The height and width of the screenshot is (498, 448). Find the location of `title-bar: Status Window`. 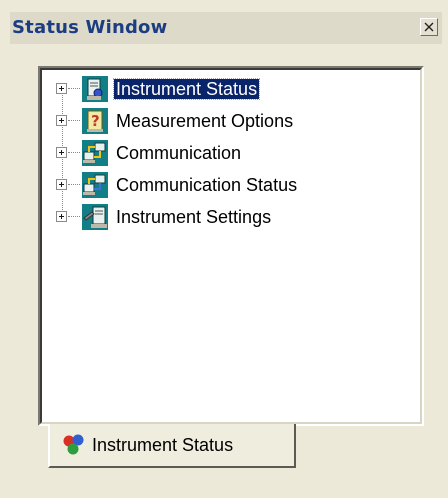

title-bar: Status Window is located at coordinates (226, 28).